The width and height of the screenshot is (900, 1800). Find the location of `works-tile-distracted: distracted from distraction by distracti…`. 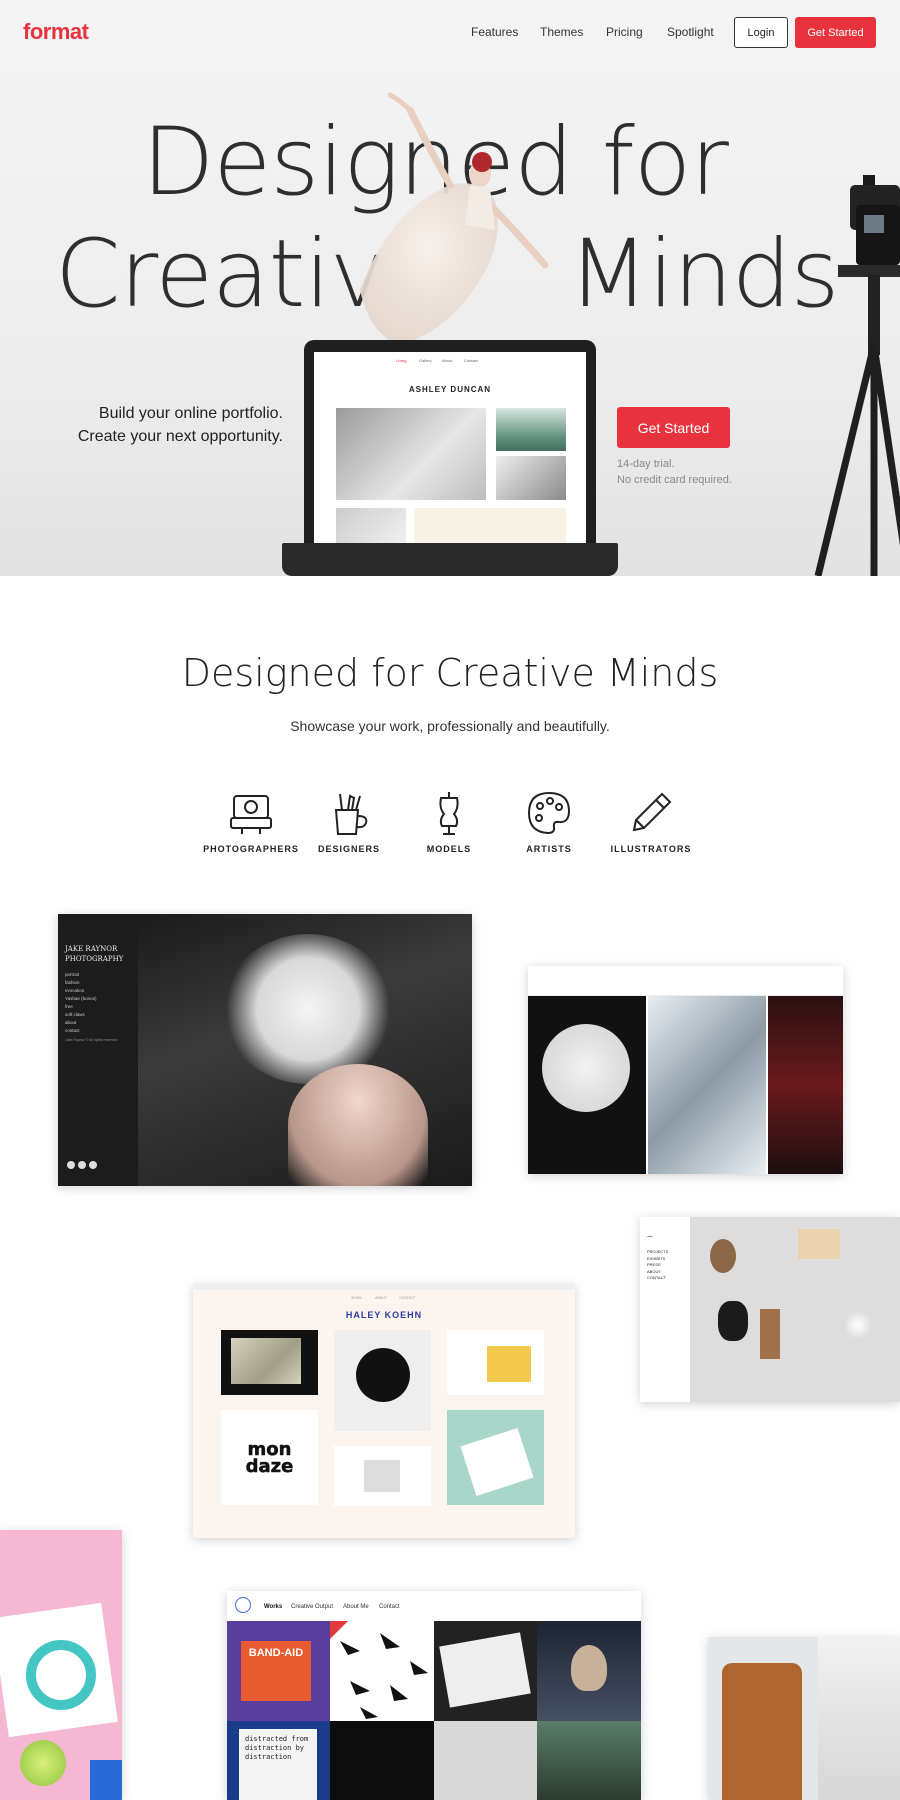

works-tile-distracted: distracted from distraction by distracti… is located at coordinates (278, 1760).